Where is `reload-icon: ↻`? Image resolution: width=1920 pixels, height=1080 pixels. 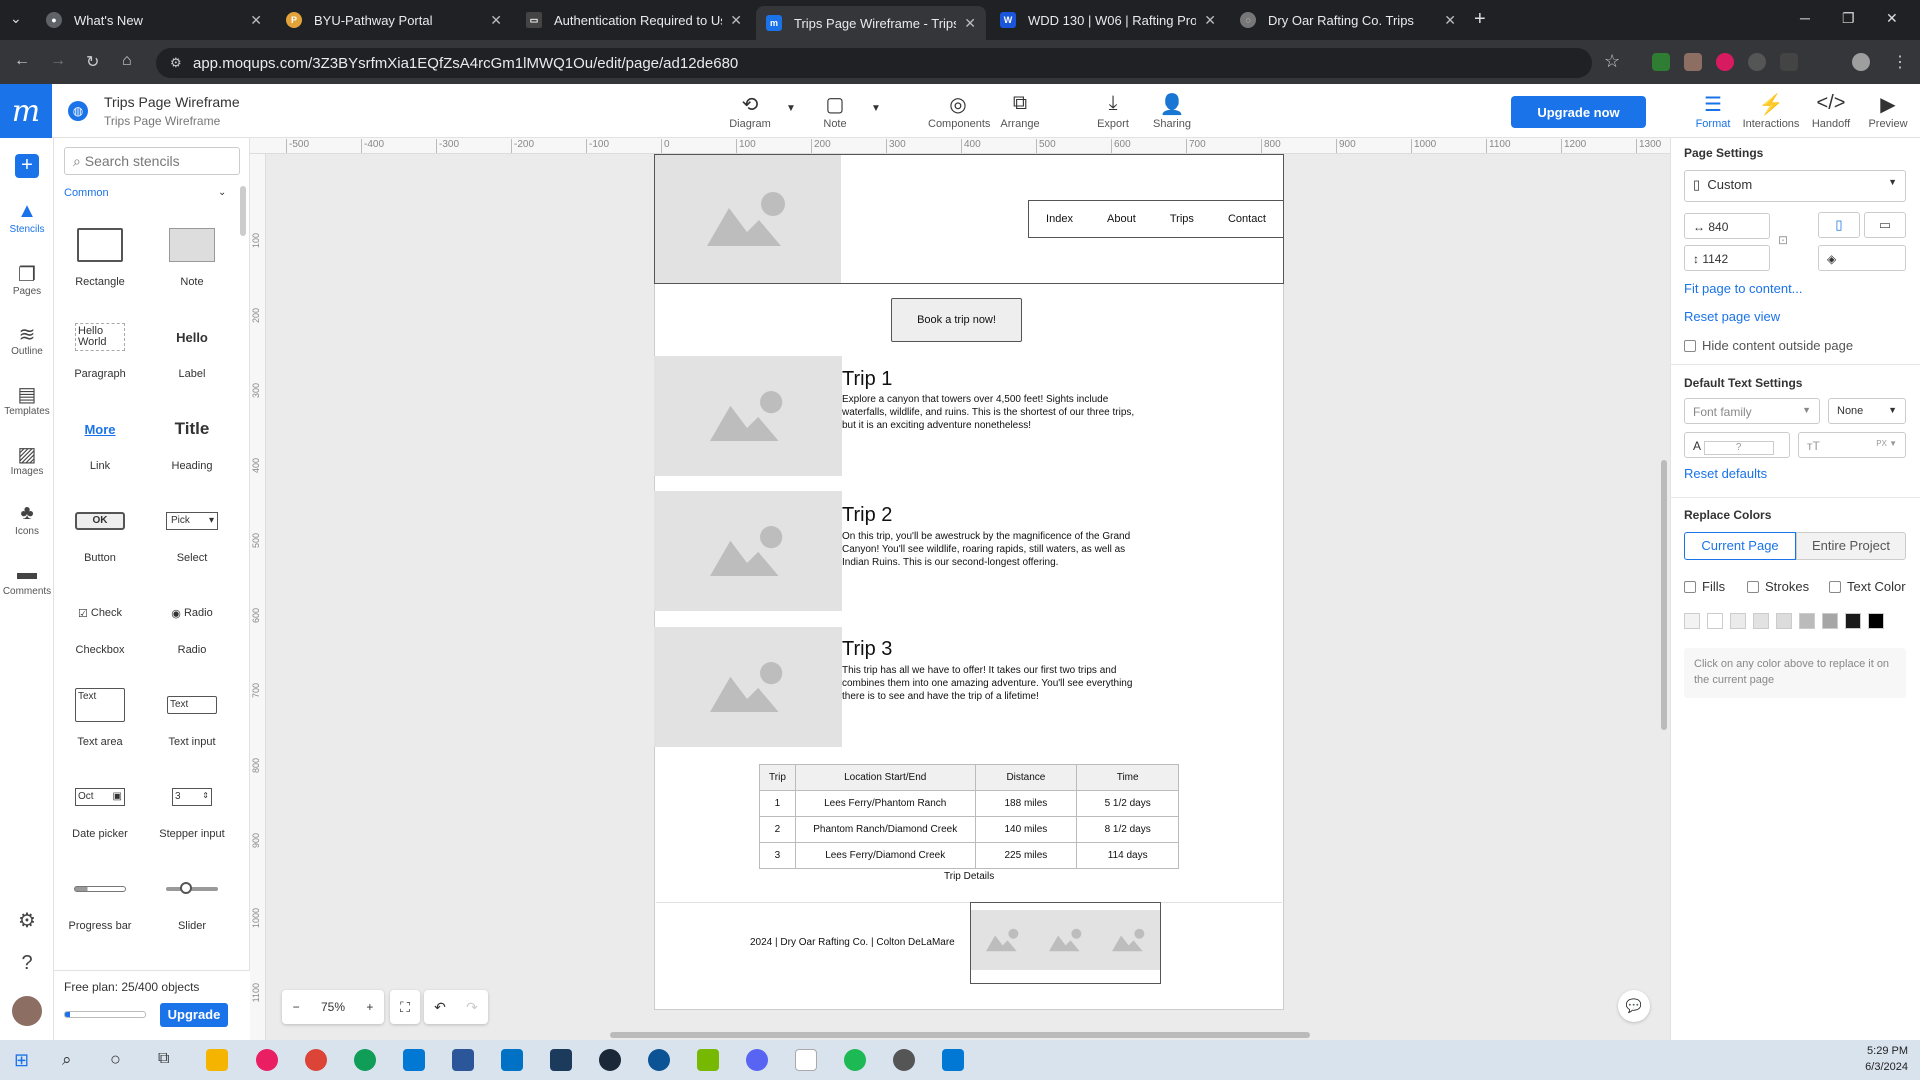
reload-icon: ↻ is located at coordinates (92, 62).